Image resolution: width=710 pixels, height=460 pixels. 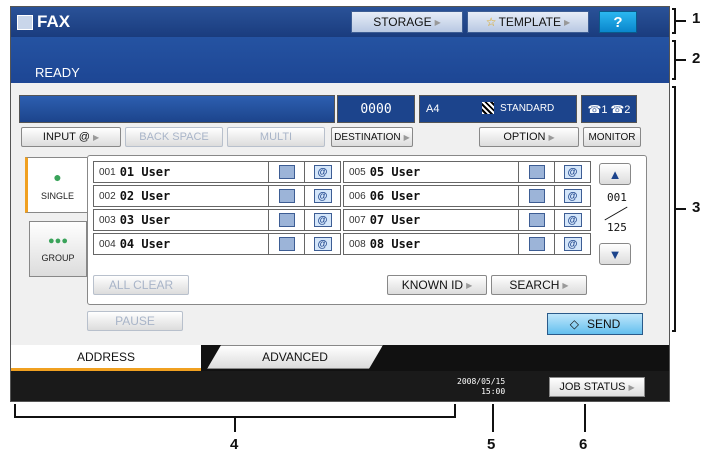 I want to click on callout-5: 5, so click(x=491, y=444).